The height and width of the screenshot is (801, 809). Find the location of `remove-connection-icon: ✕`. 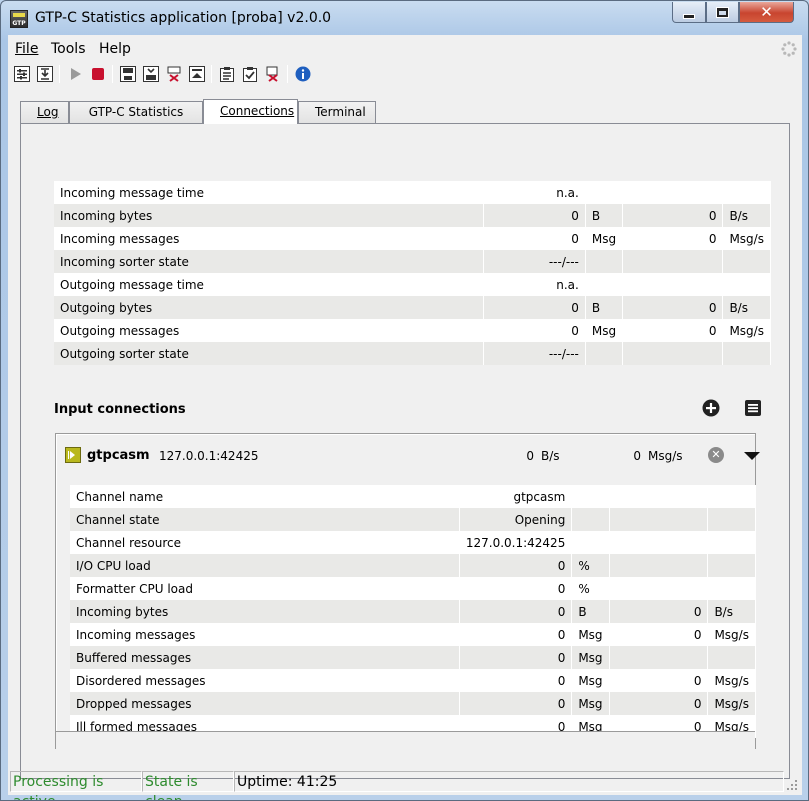

remove-connection-icon: ✕ is located at coordinates (716, 455).